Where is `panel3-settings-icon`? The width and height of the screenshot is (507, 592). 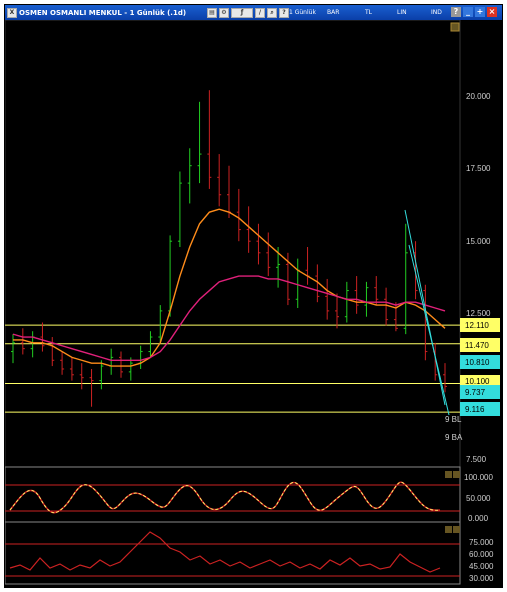
panel3-settings-icon is located at coordinates (448, 529).